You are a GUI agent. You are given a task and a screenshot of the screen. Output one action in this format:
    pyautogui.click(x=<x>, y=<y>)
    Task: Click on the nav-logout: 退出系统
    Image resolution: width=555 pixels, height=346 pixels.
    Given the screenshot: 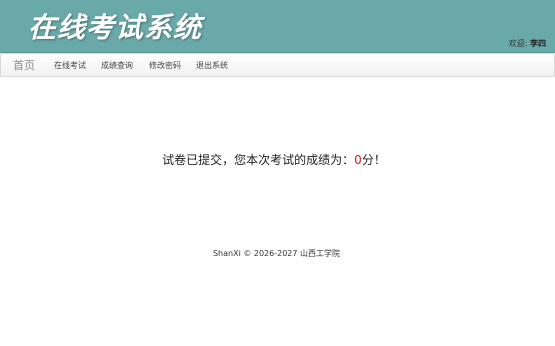 What is the action you would take?
    pyautogui.click(x=212, y=65)
    